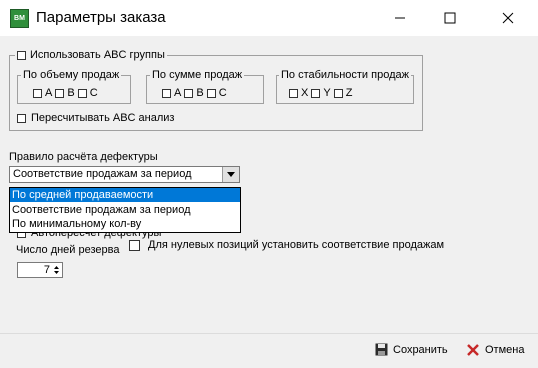 This screenshot has height=368, width=538. I want to click on chevron-down-icon, so click(231, 174).